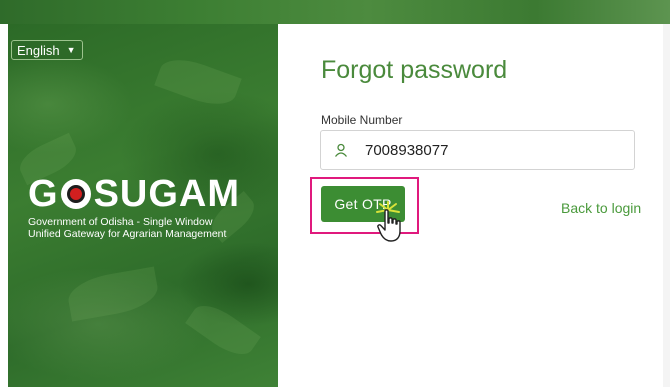 This screenshot has height=387, width=670. I want to click on logo-target-icon, so click(75, 194).